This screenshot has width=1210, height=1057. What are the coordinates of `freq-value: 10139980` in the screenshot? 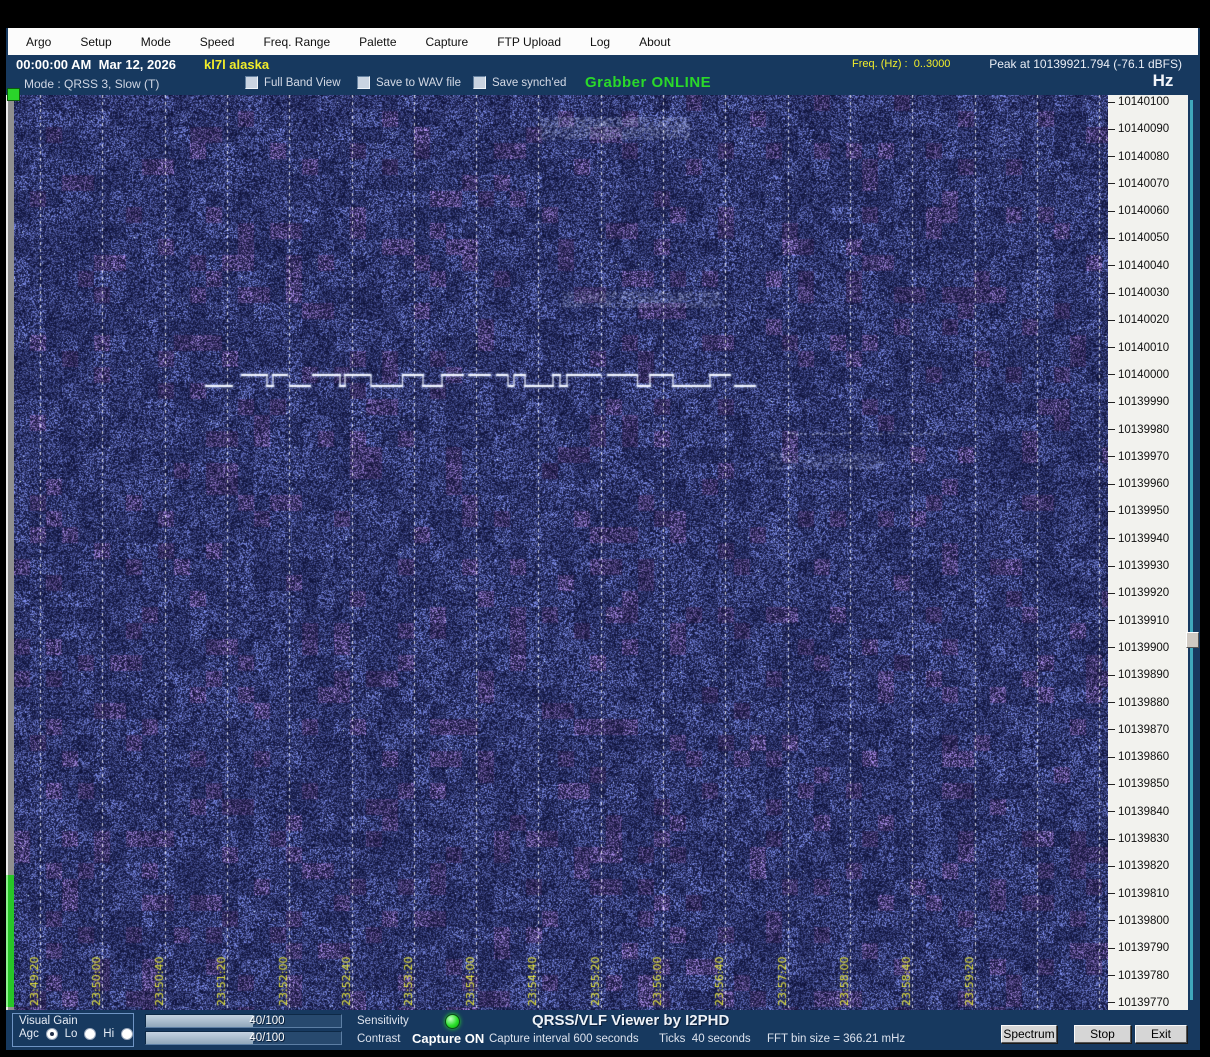 It's located at (1144, 429).